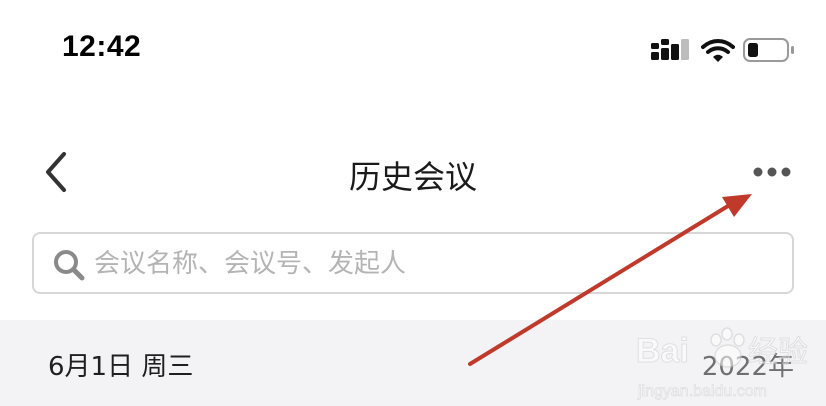 The image size is (826, 406). I want to click on back-button, so click(56, 172).